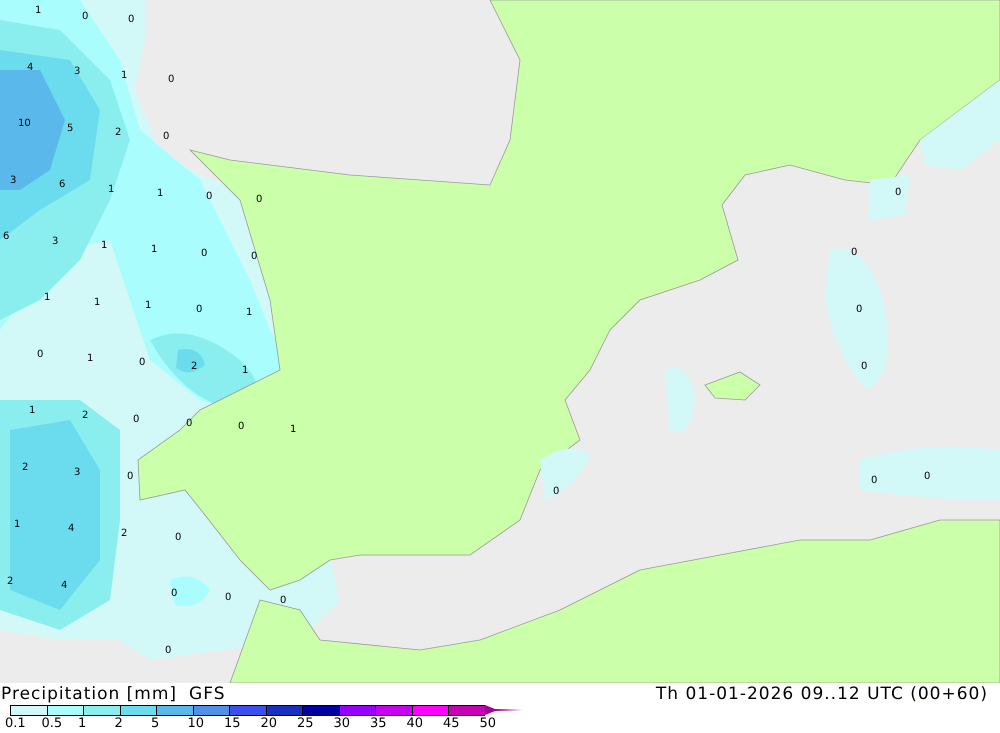  I want to click on legend-label: 1, so click(82, 723).